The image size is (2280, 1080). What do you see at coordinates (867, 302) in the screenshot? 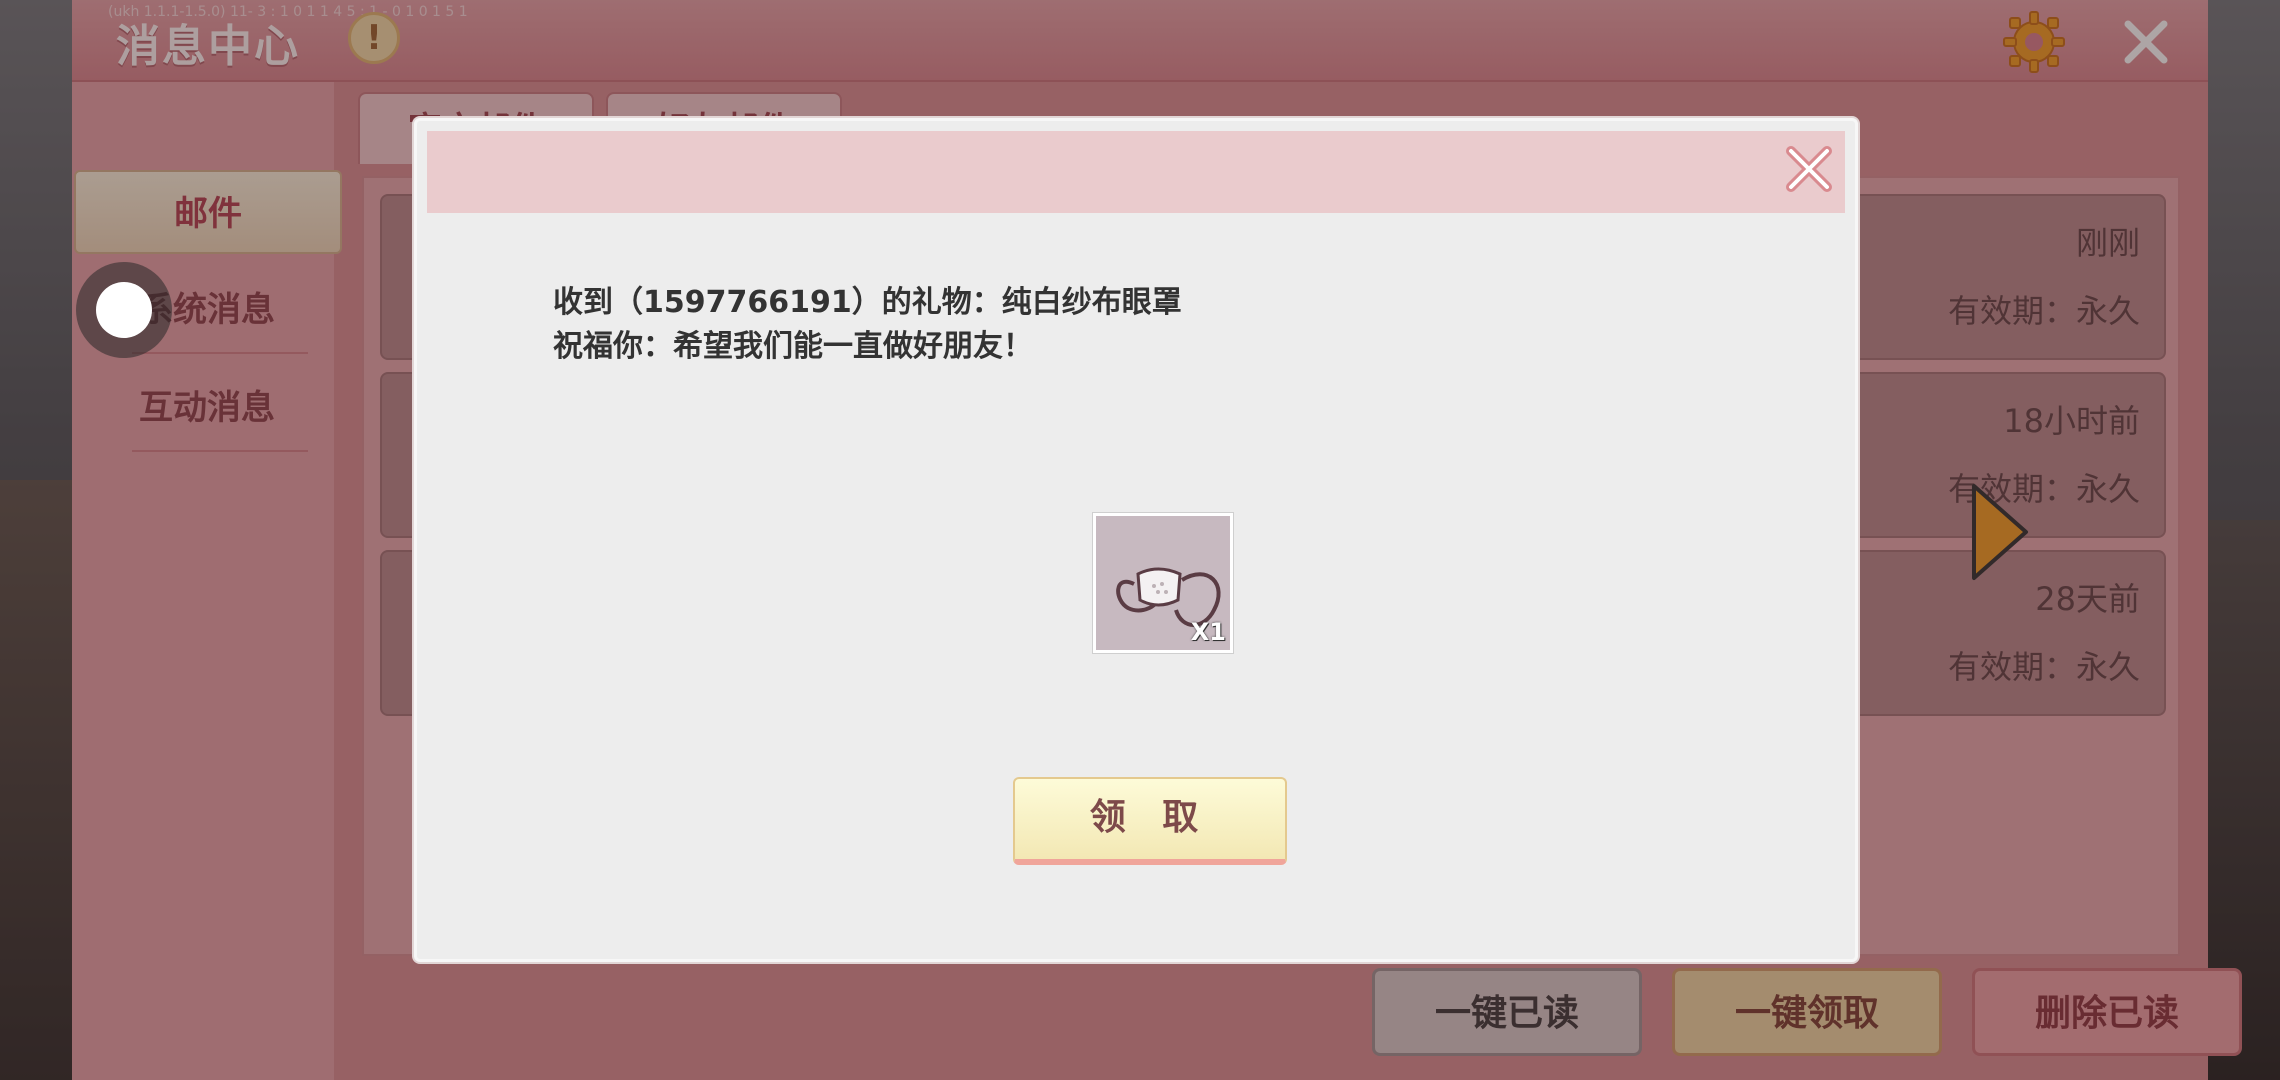
I see `gift-message-line: 收到（1597766191）的礼物：纯白纱布眼罩` at bounding box center [867, 302].